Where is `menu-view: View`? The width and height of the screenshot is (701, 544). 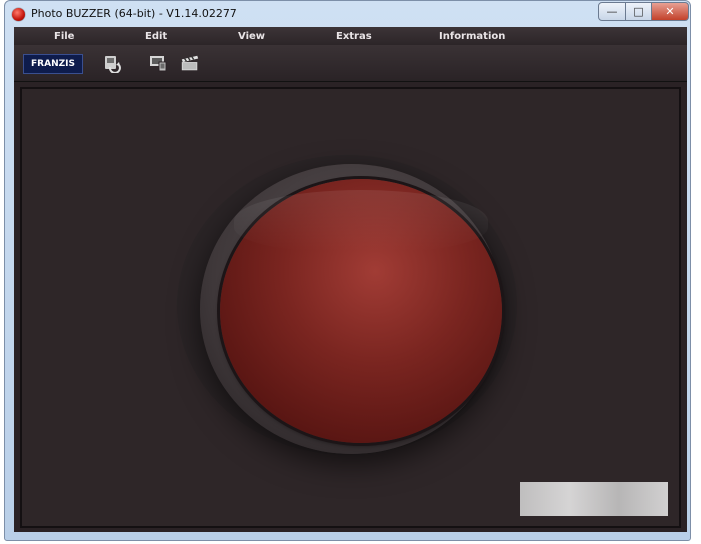 menu-view: View is located at coordinates (251, 36).